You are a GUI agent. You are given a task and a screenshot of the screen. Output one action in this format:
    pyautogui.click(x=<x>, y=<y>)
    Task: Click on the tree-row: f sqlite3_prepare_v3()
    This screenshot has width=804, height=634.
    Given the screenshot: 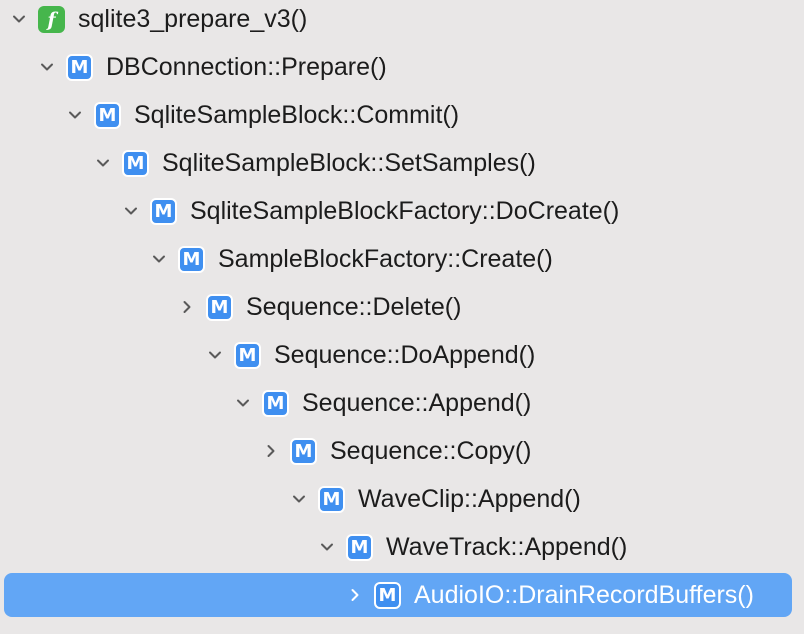 What is the action you would take?
    pyautogui.click(x=402, y=21)
    